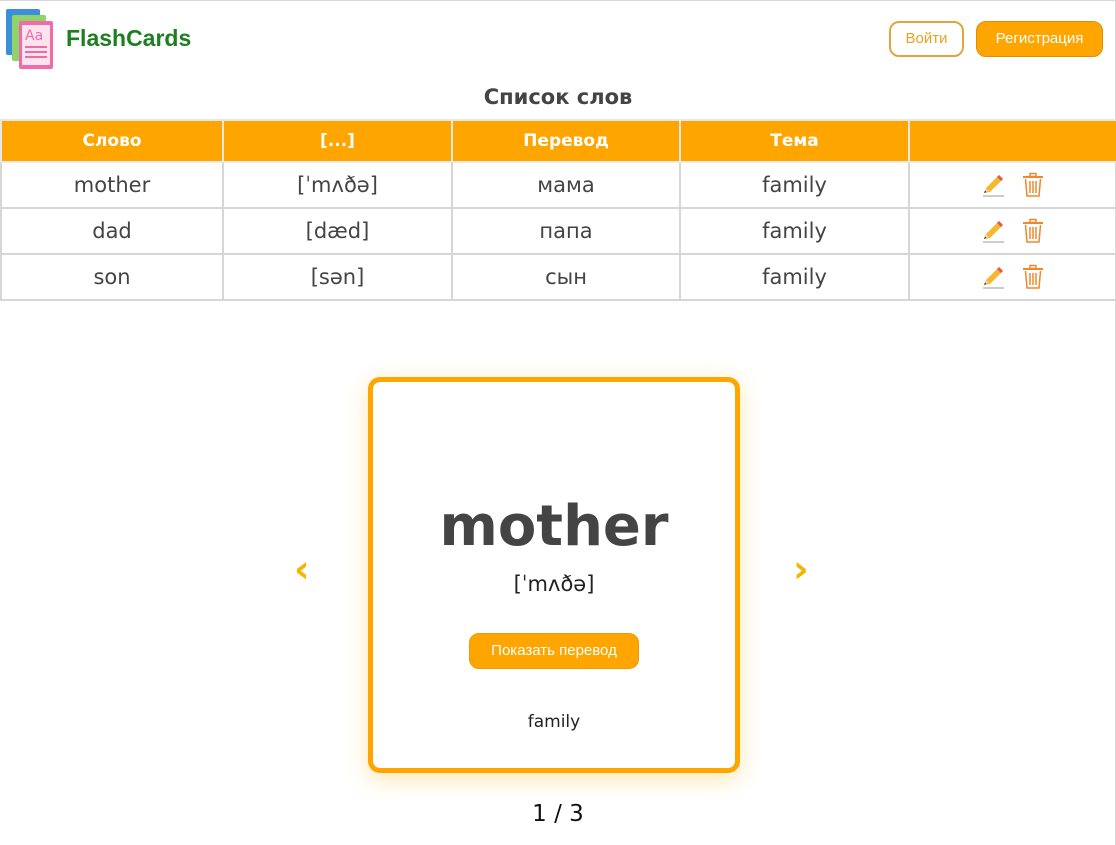 This screenshot has width=1116, height=845. Describe the element at coordinates (794, 141) in the screenshot. I see `column-header-topic: Тема` at that location.